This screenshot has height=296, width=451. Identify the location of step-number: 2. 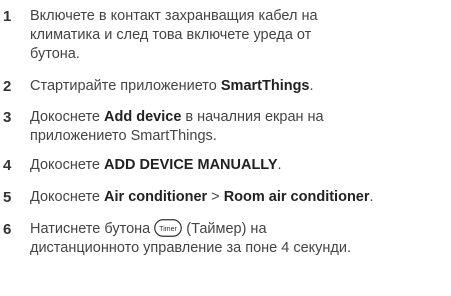
(7, 86).